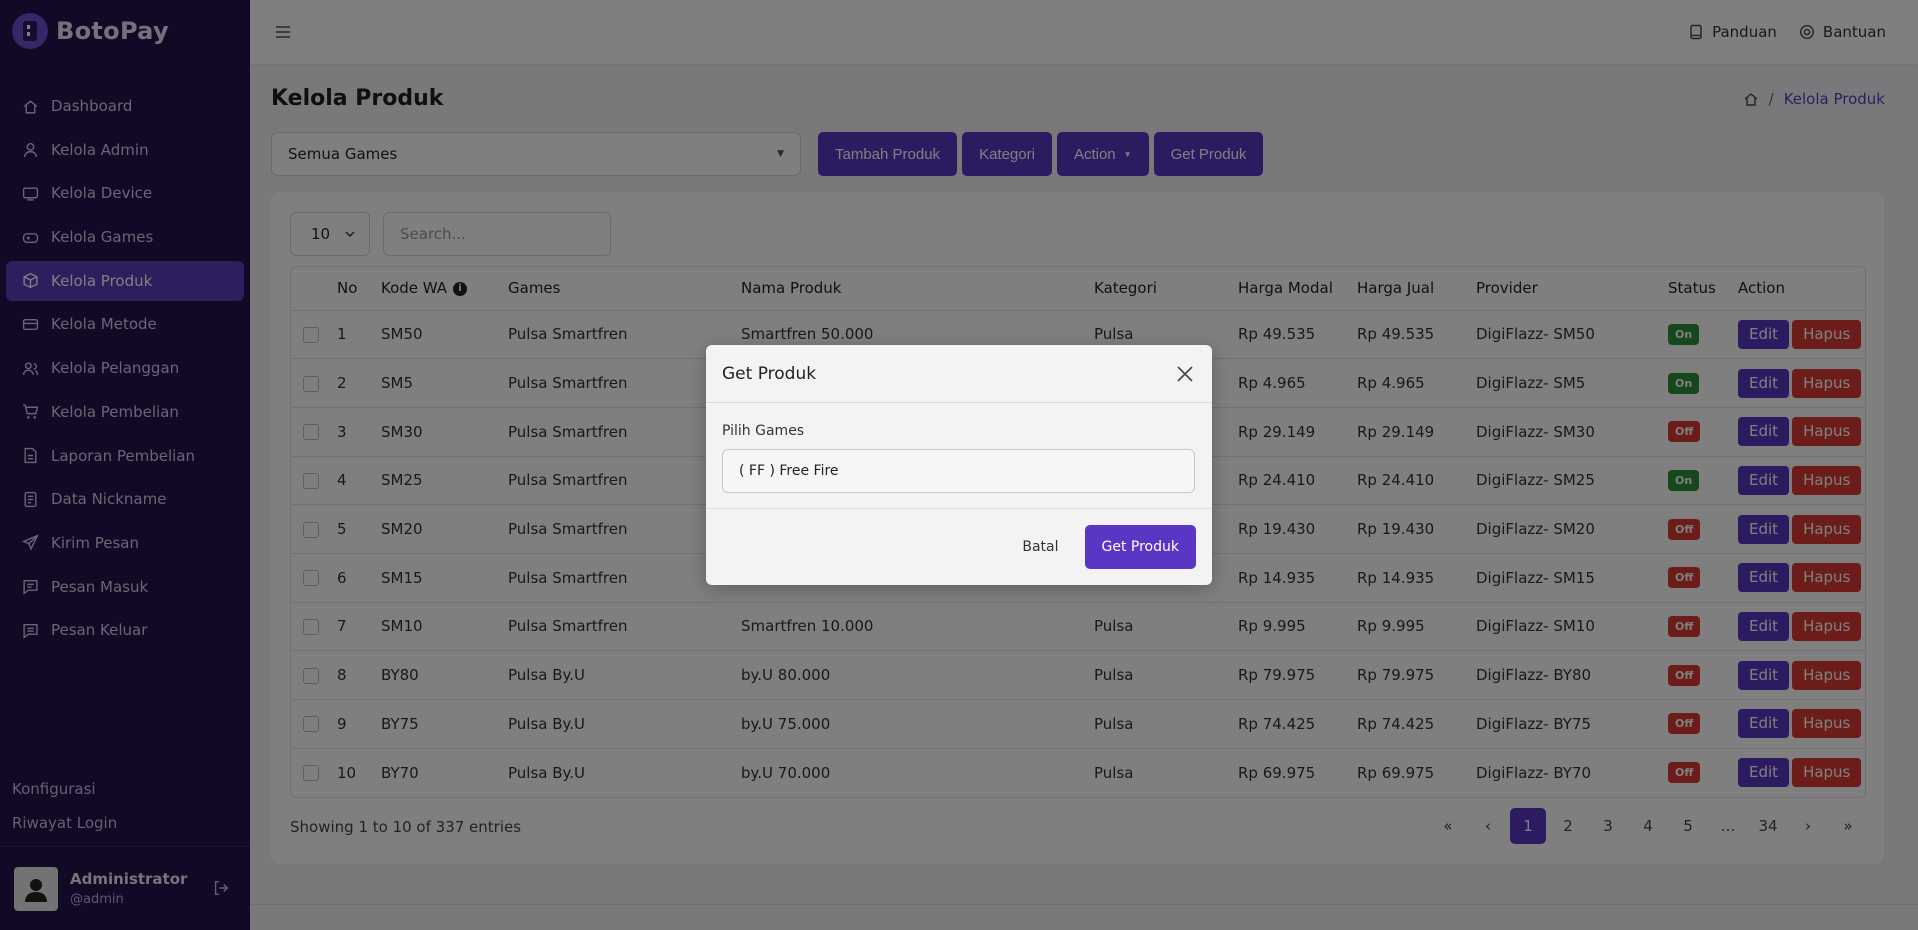  Describe the element at coordinates (959, 374) in the screenshot. I see `modal-header: Get Produk` at that location.